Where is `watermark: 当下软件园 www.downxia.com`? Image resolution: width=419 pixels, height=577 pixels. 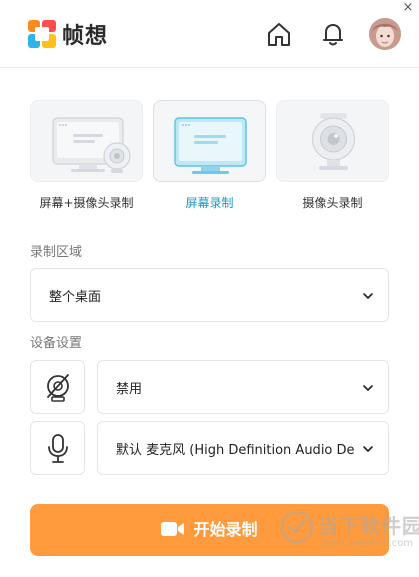 watermark: 当下软件园 www.downxia.com is located at coordinates (349, 533).